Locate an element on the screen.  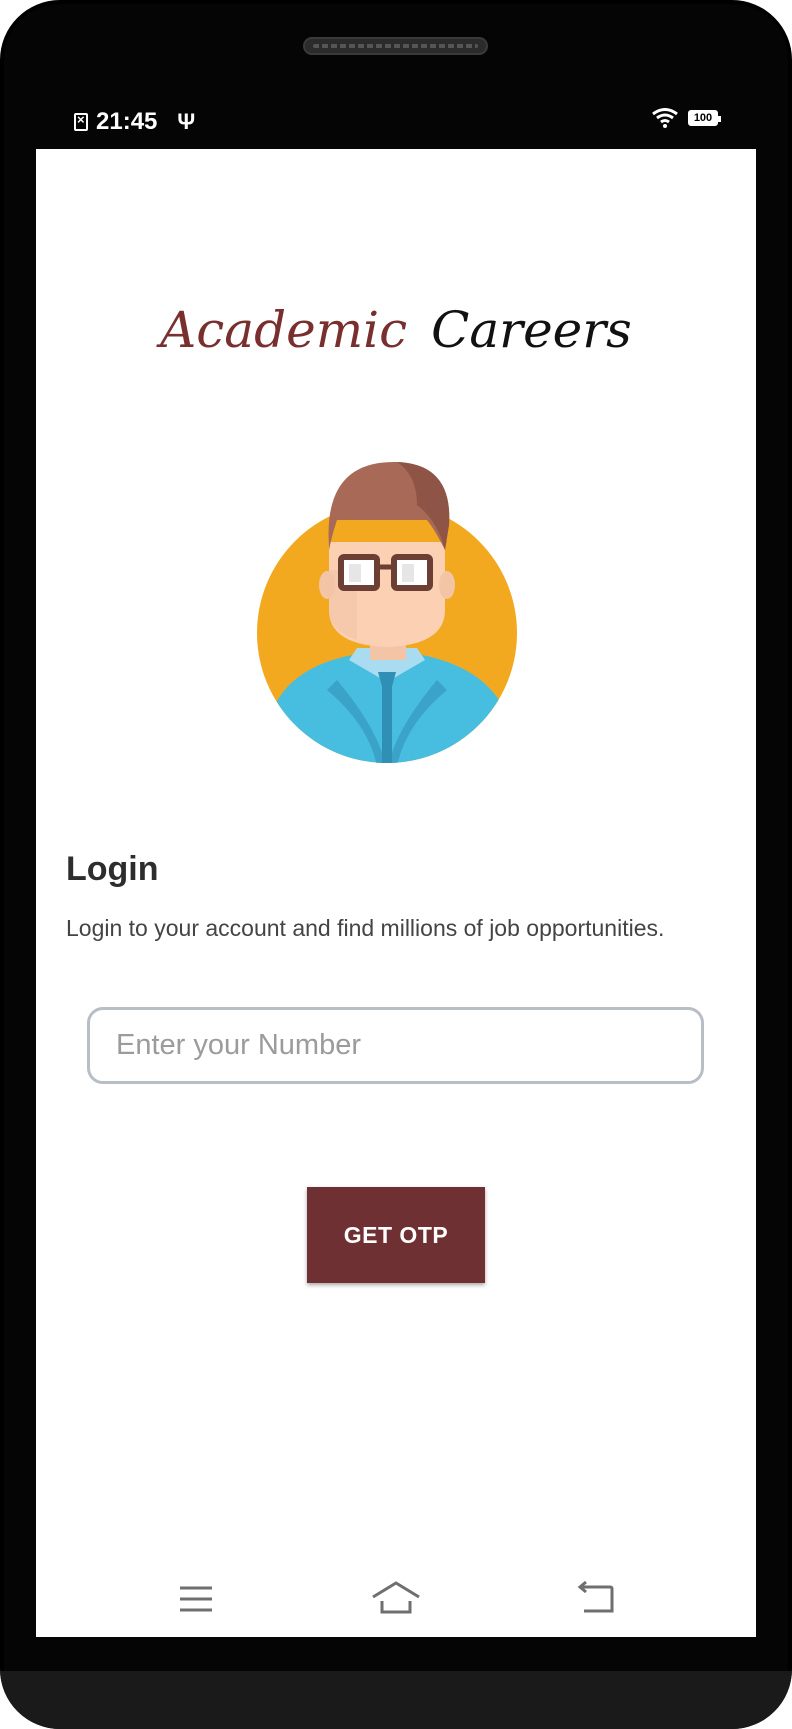
sim-error-icon is located at coordinates (81, 121).